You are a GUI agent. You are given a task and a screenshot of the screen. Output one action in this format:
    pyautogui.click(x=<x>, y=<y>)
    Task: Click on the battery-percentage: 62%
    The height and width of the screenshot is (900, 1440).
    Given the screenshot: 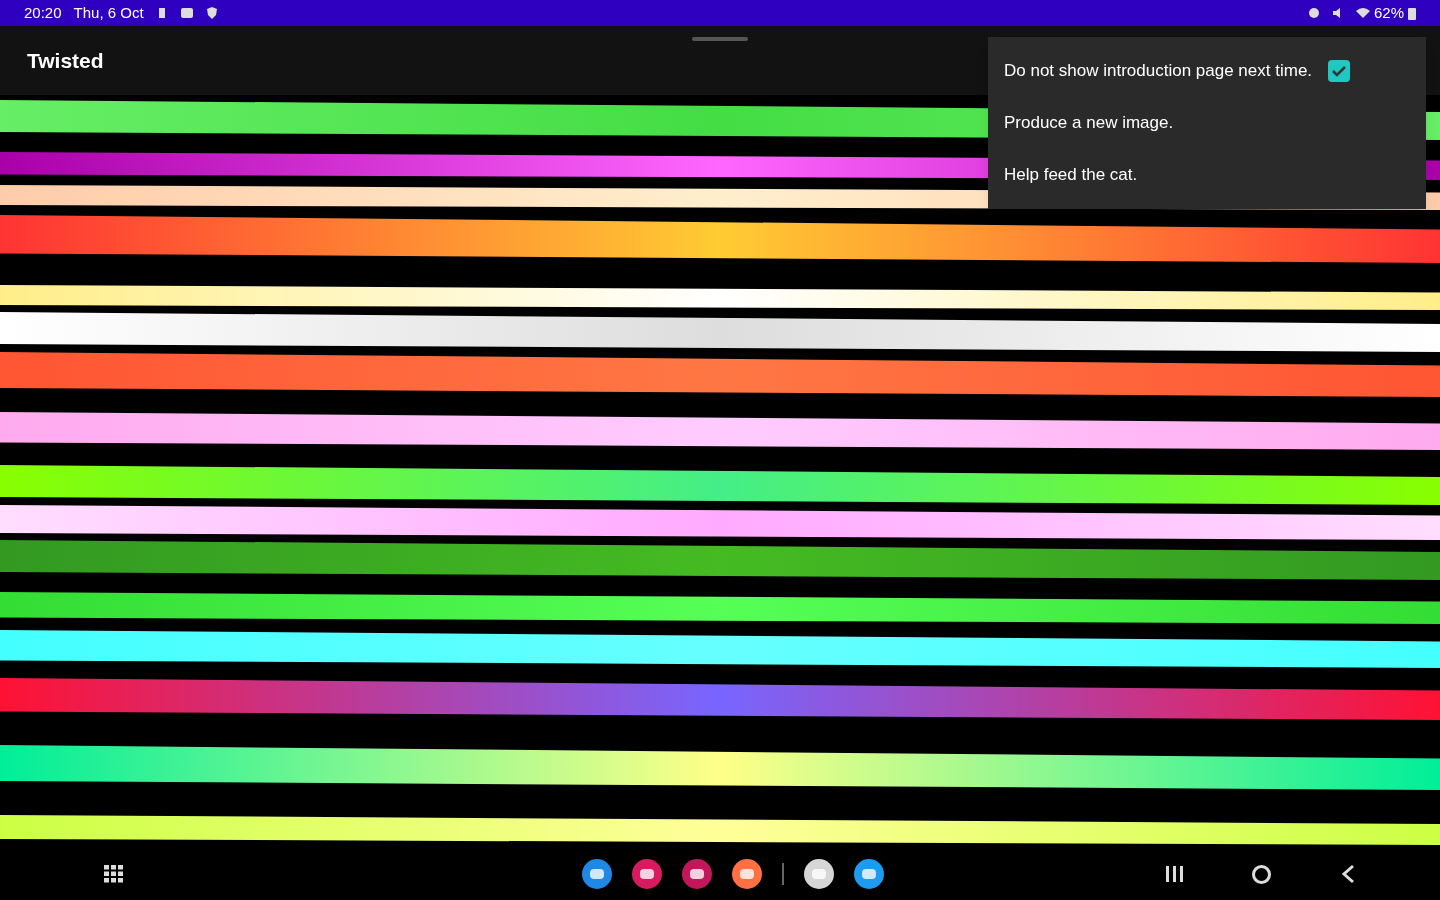 What is the action you would take?
    pyautogui.click(x=1388, y=12)
    